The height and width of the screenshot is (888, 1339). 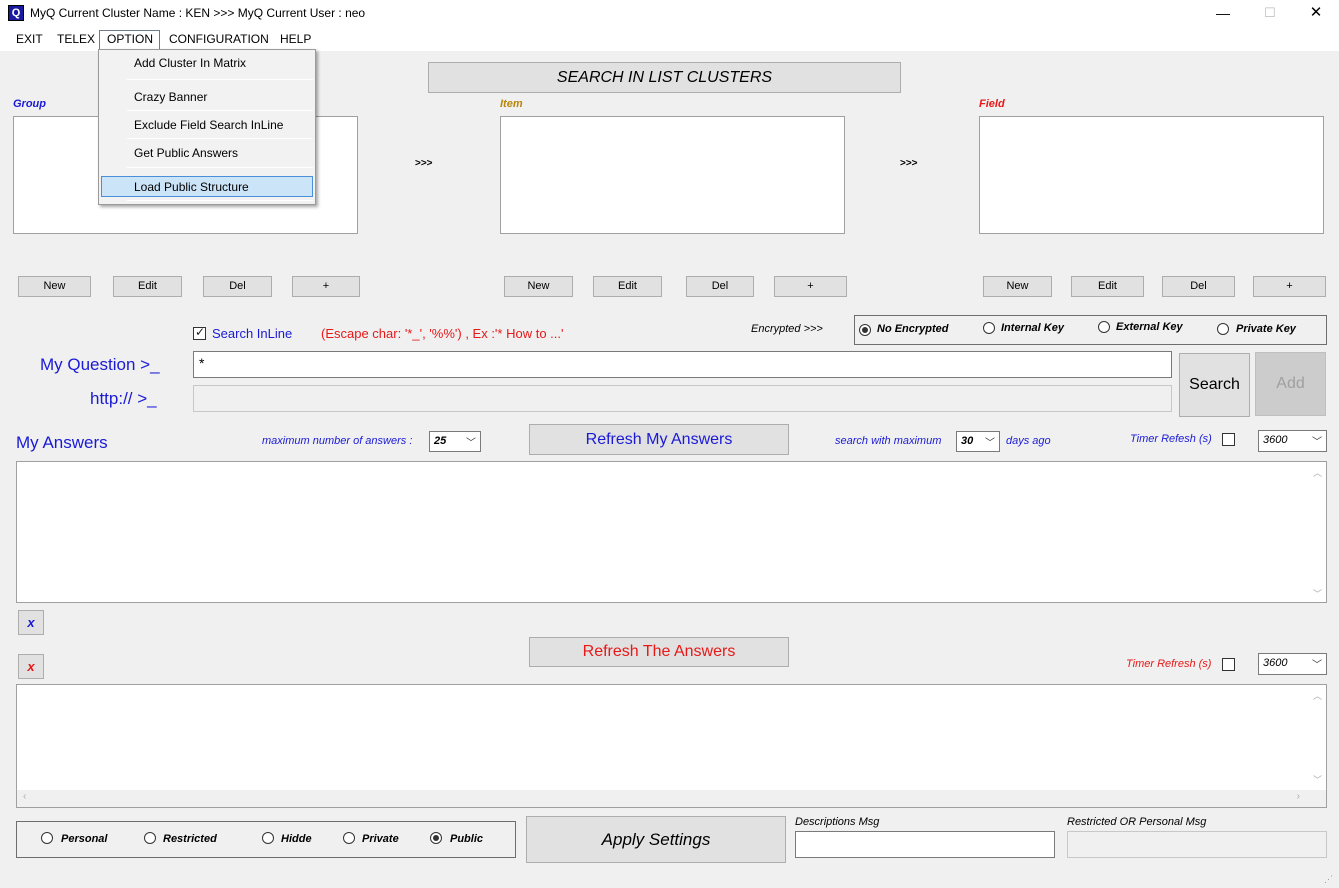 I want to click on answers-box: ︿ ﹀ ‹ ›, so click(x=671, y=746).